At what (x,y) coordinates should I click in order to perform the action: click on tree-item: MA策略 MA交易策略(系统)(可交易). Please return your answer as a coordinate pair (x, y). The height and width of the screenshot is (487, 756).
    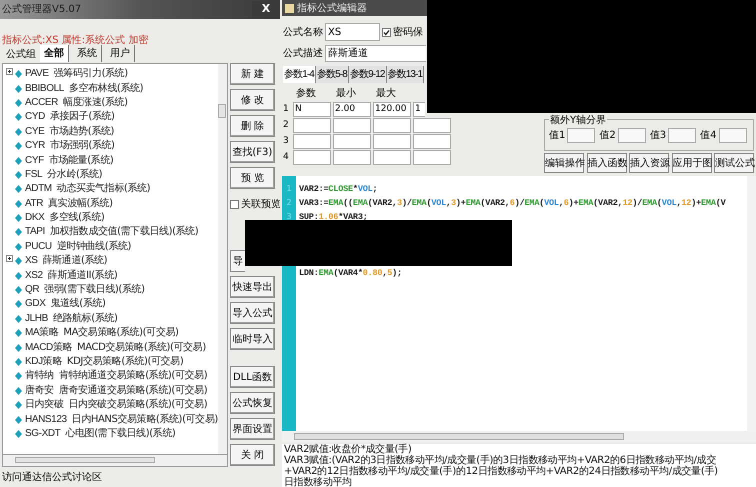
    Looking at the image, I should click on (96, 333).